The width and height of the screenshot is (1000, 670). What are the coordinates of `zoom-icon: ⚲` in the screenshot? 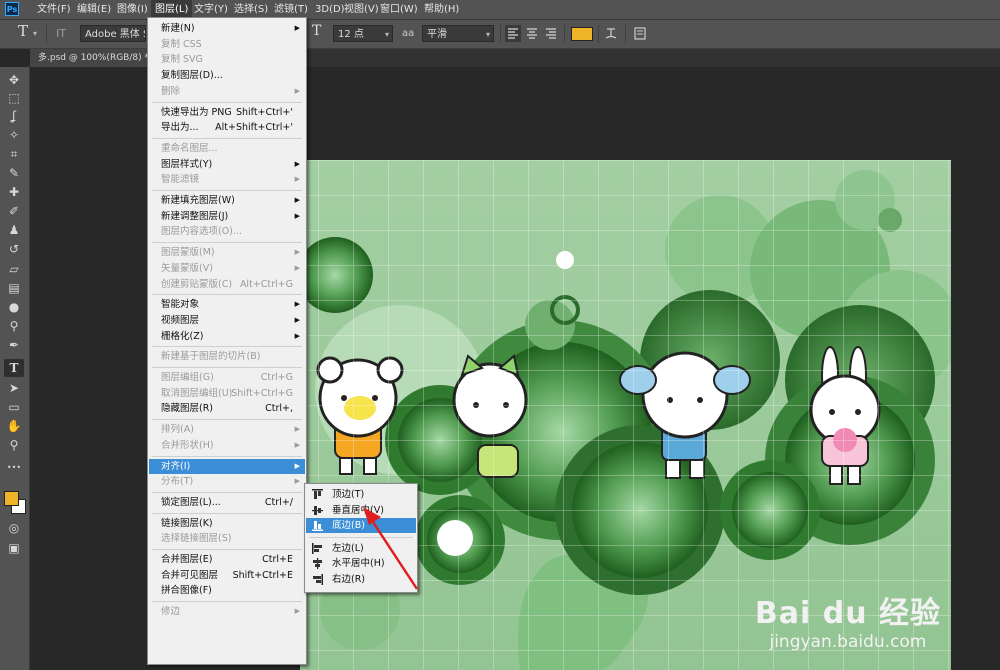 It's located at (14, 445).